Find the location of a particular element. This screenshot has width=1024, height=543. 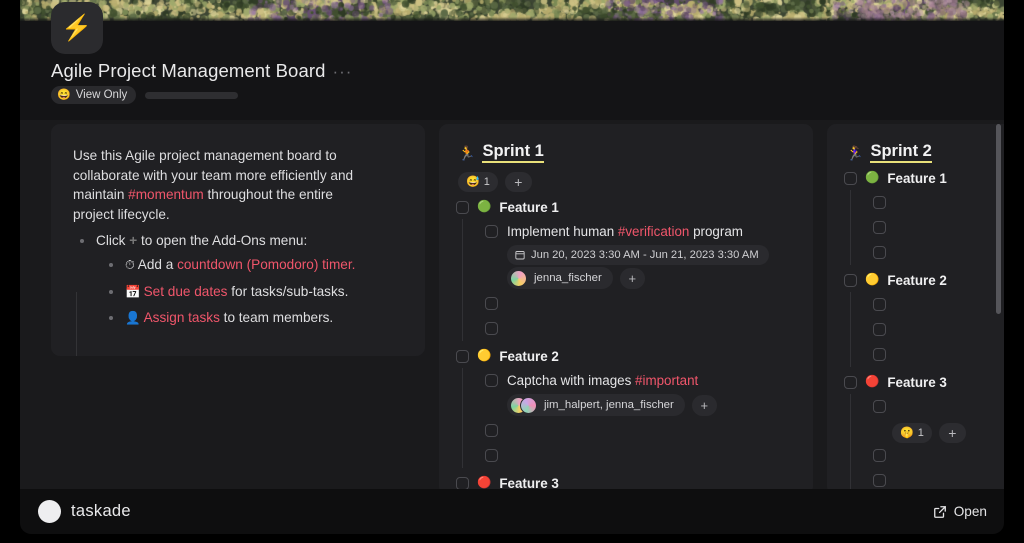

plus-icon: + is located at coordinates (133, 240).